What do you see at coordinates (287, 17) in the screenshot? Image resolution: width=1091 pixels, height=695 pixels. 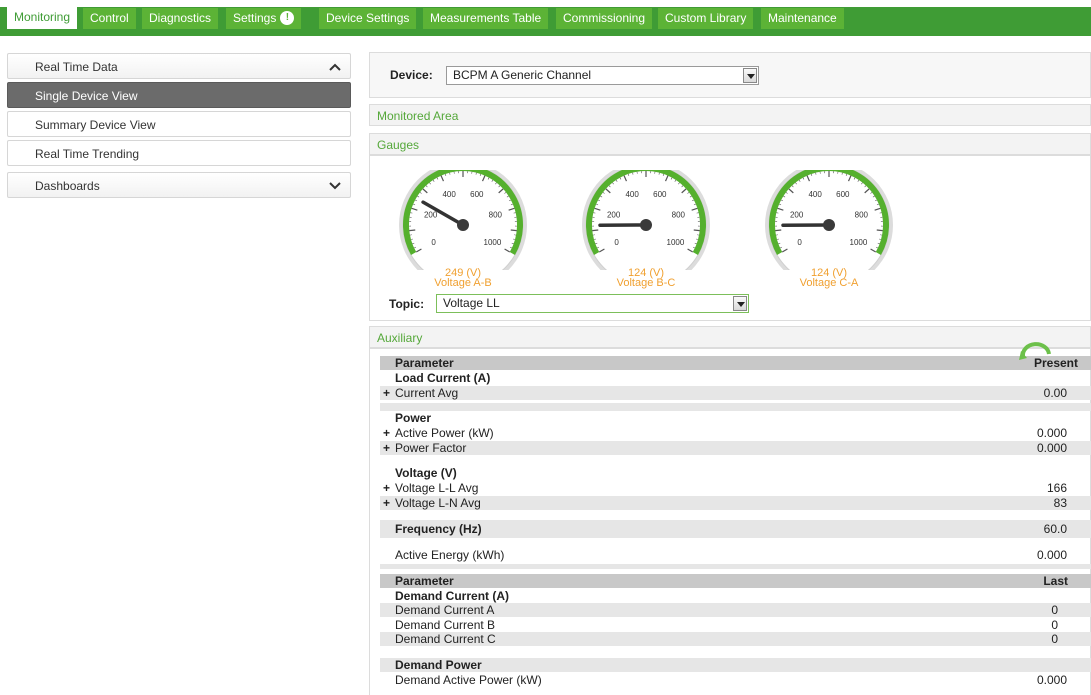 I see `alert-badge-icon: !` at bounding box center [287, 17].